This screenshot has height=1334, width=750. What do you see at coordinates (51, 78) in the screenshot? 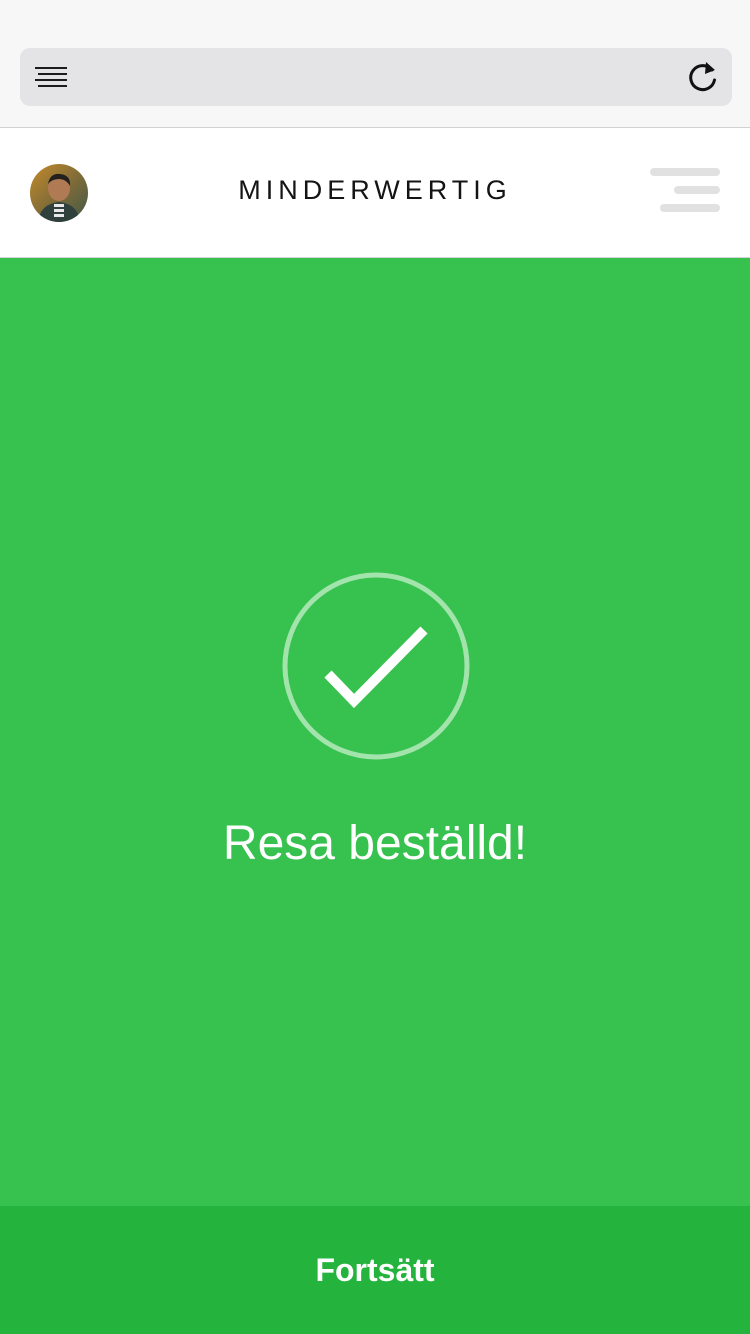
I see `reader-lines-icon` at bounding box center [51, 78].